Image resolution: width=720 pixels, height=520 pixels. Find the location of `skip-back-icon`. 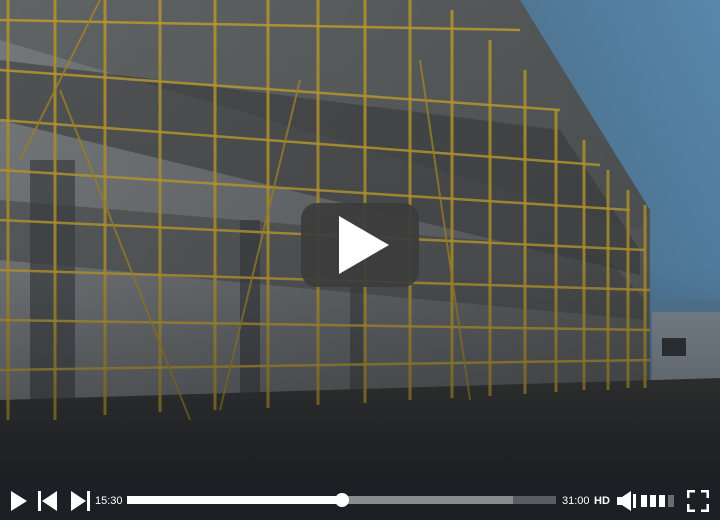

skip-back-icon is located at coordinates (48, 501).